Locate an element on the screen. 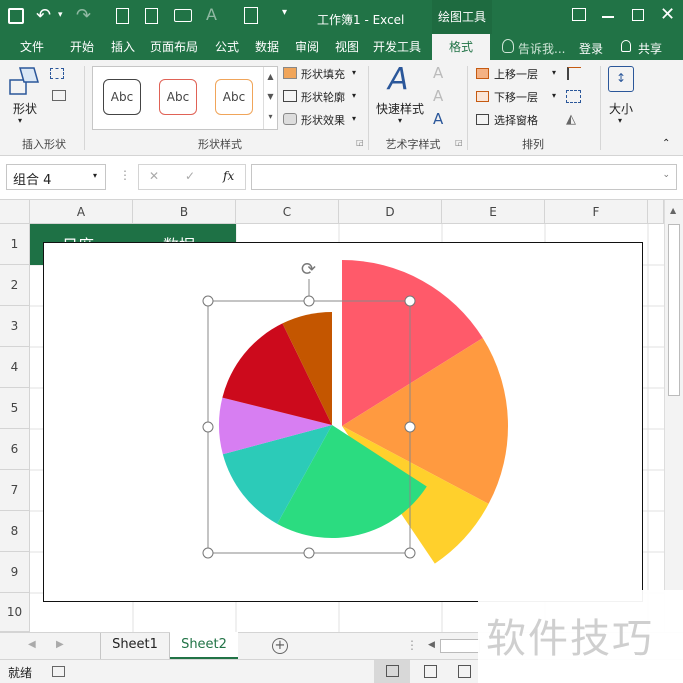 Image resolution: width=683 pixels, height=683 pixels. fill-icon is located at coordinates (290, 73).